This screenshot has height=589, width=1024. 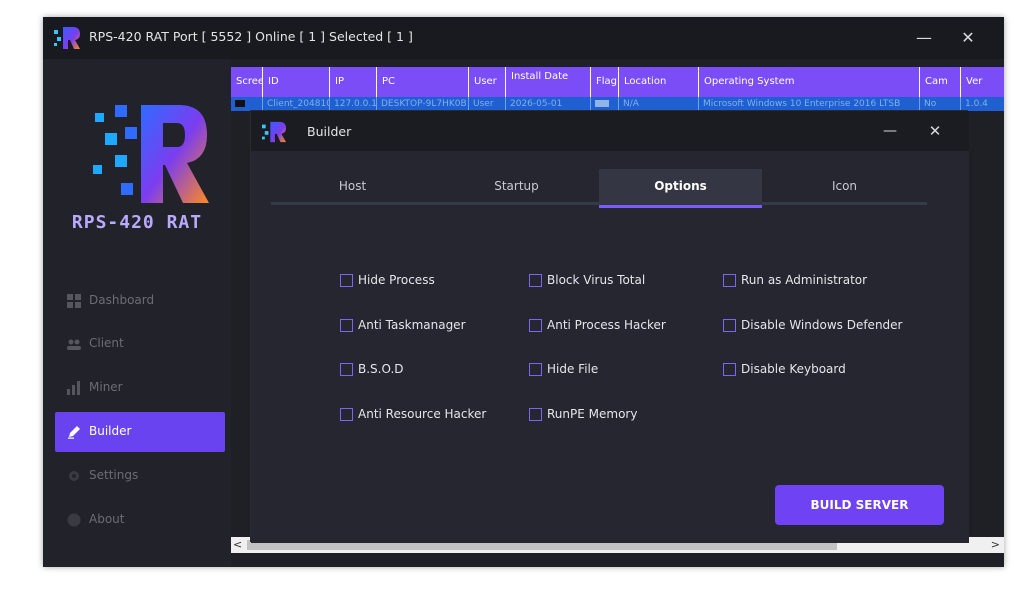 I want to click on screen-thumbnail-icon, so click(x=240, y=103).